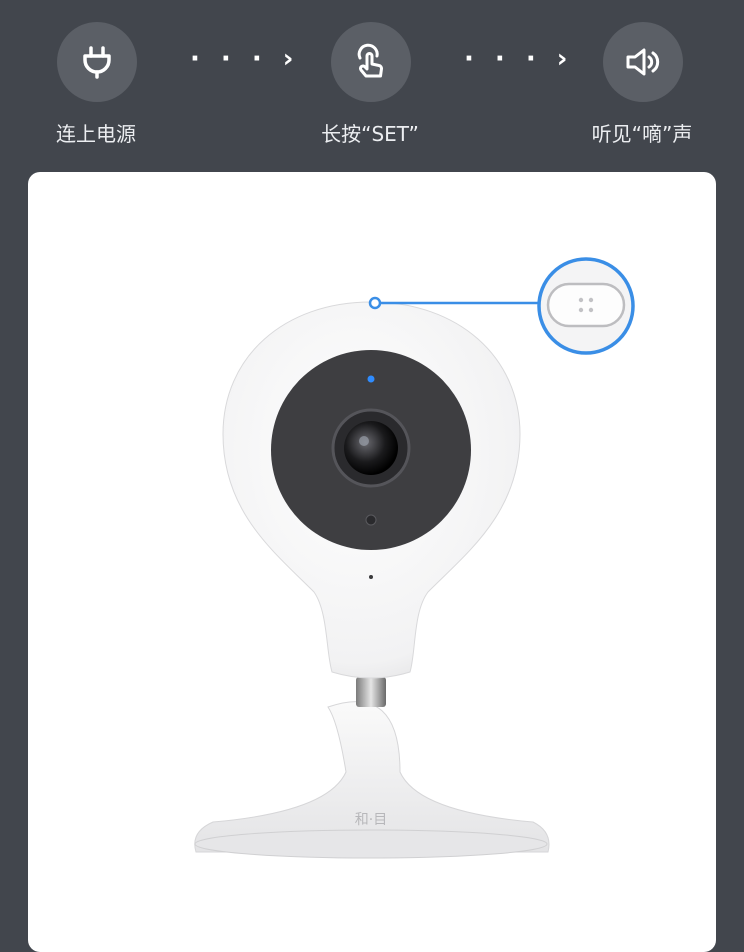  I want to click on step-hear-beep, so click(643, 62).